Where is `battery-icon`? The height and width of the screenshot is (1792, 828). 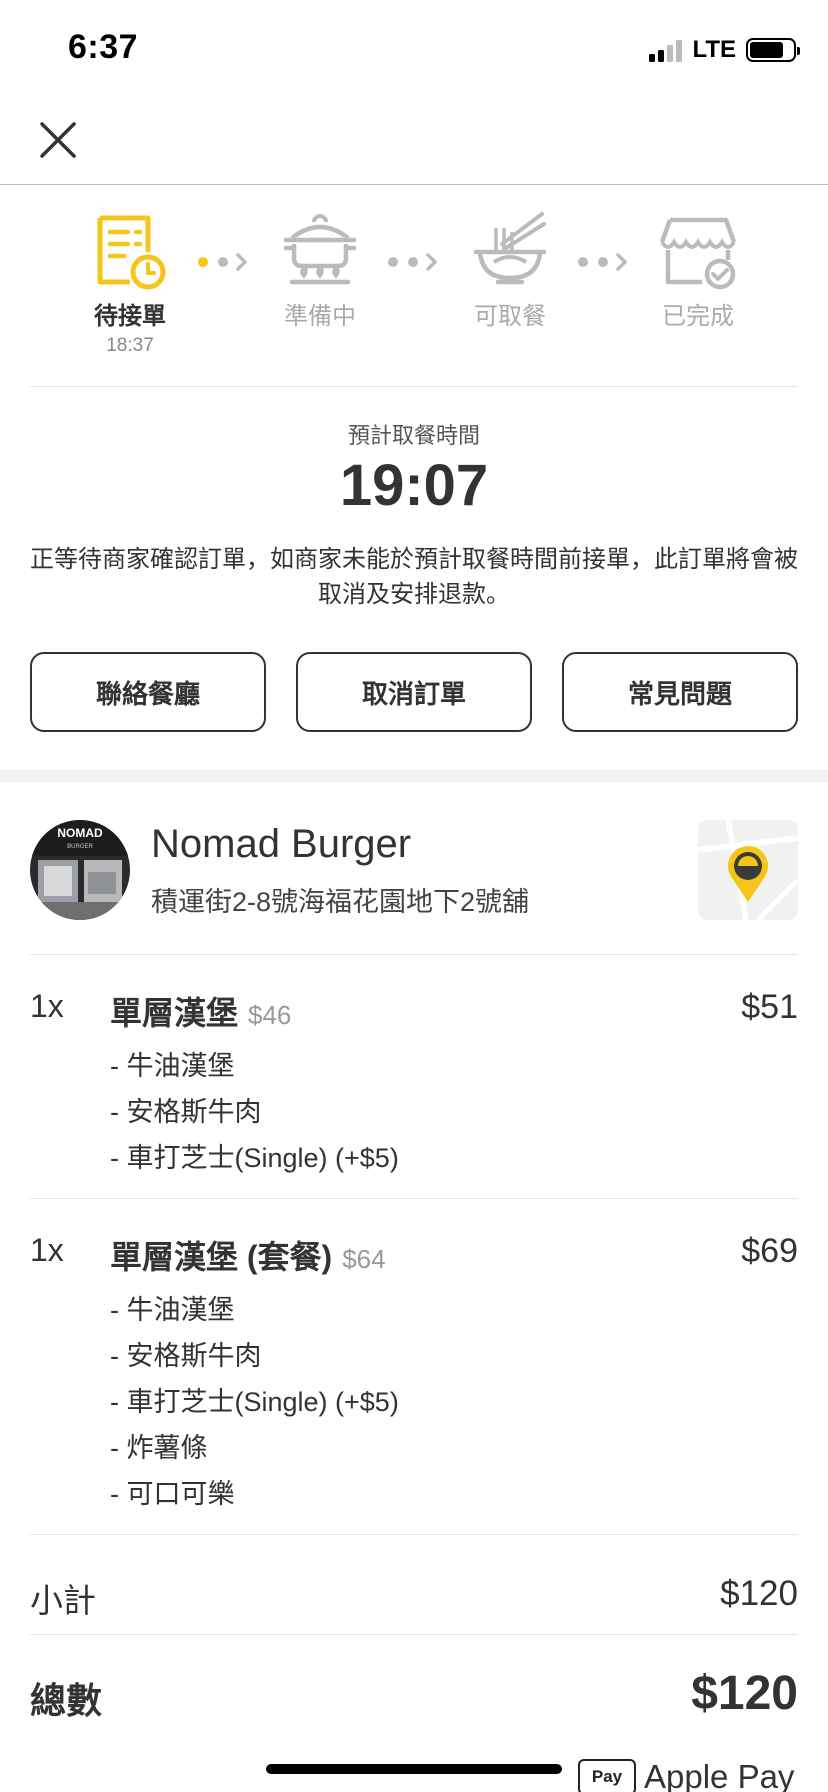
battery-icon is located at coordinates (773, 50).